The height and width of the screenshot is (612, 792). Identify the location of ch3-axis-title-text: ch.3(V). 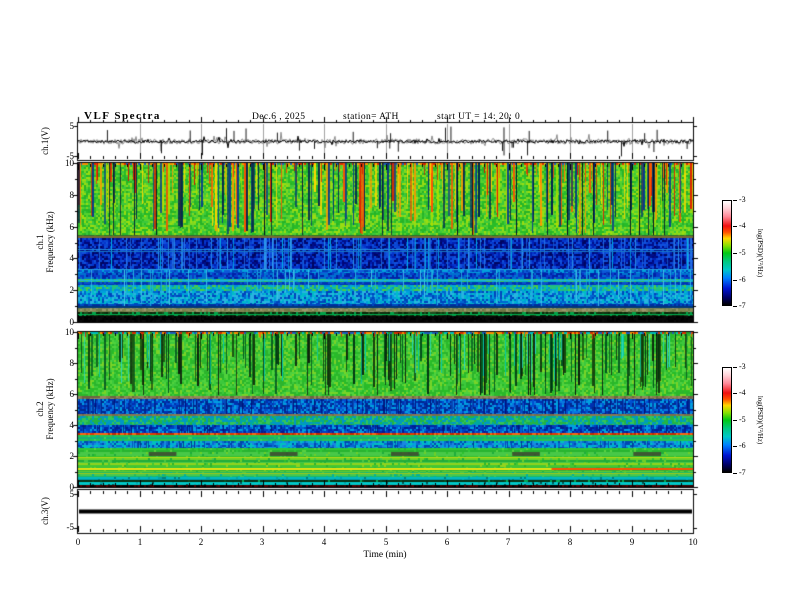
(45, 511).